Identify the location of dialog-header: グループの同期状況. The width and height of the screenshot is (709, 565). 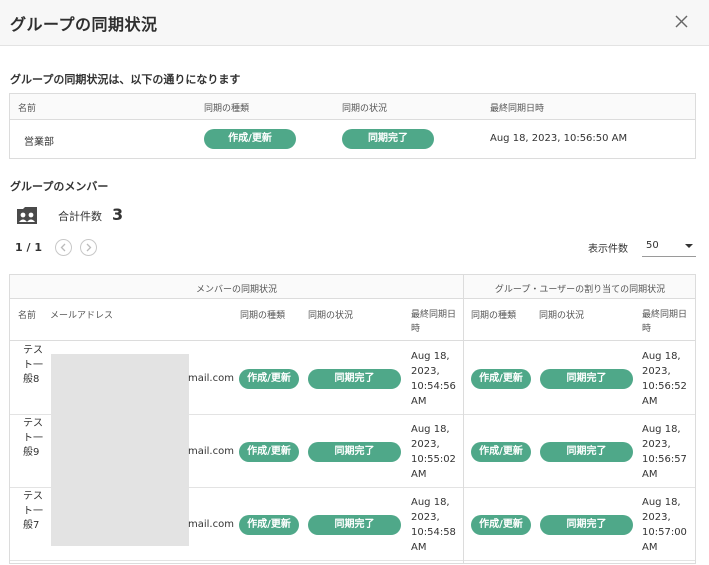
(354, 23).